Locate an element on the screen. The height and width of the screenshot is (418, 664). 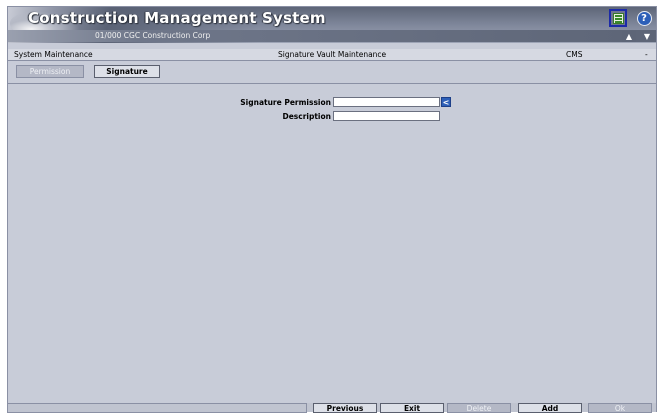
delete-button: Delete is located at coordinates (479, 408).